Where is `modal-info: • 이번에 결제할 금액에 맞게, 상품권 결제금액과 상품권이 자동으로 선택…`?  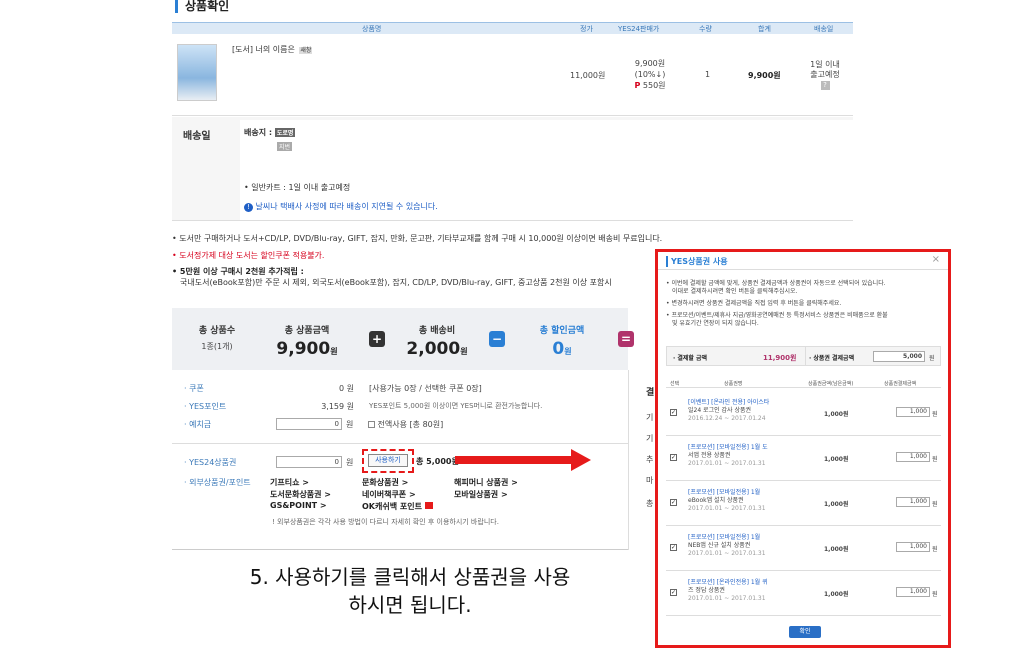
modal-info: • 이번에 결제할 금액에 맞게, 상품권 결제금액과 상품권이 자동으로 선택… is located at coordinates (803, 304).